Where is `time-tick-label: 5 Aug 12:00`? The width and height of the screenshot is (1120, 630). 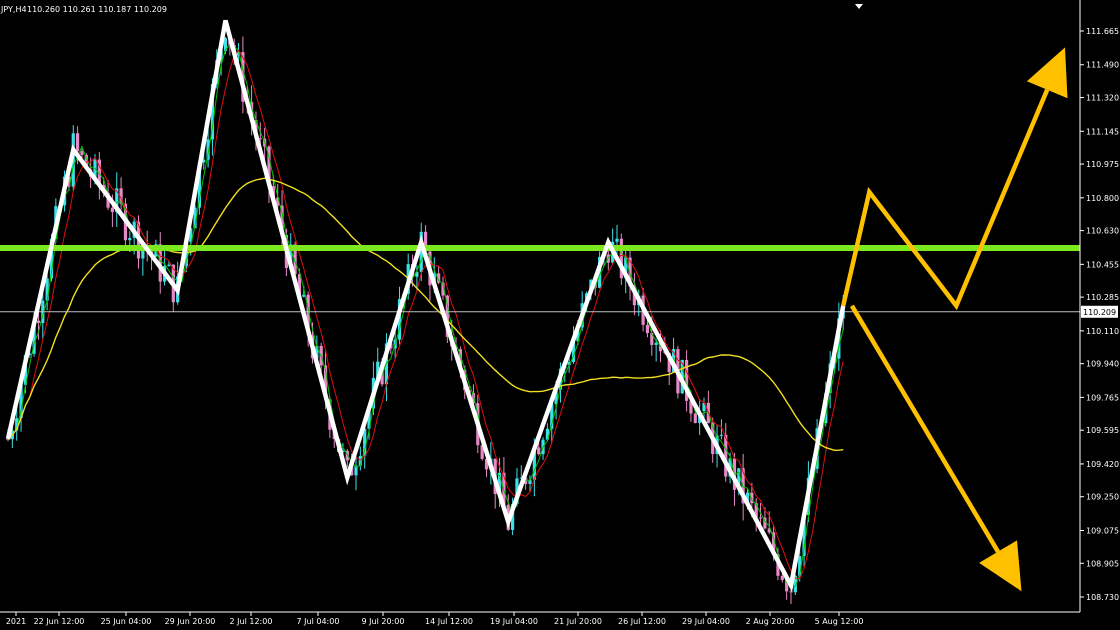
time-tick-label: 5 Aug 12:00 is located at coordinates (839, 621).